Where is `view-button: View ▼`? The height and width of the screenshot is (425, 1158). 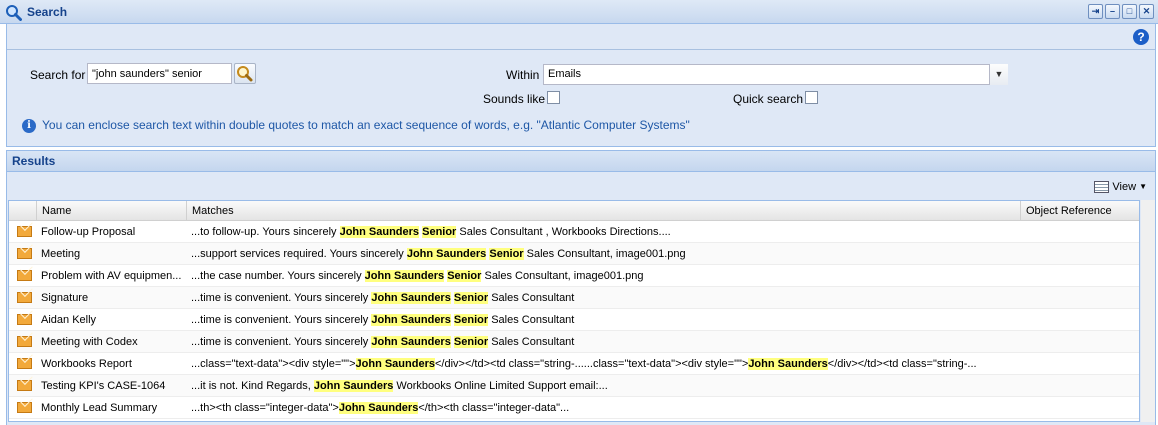
view-button: View ▼ is located at coordinates (1120, 186).